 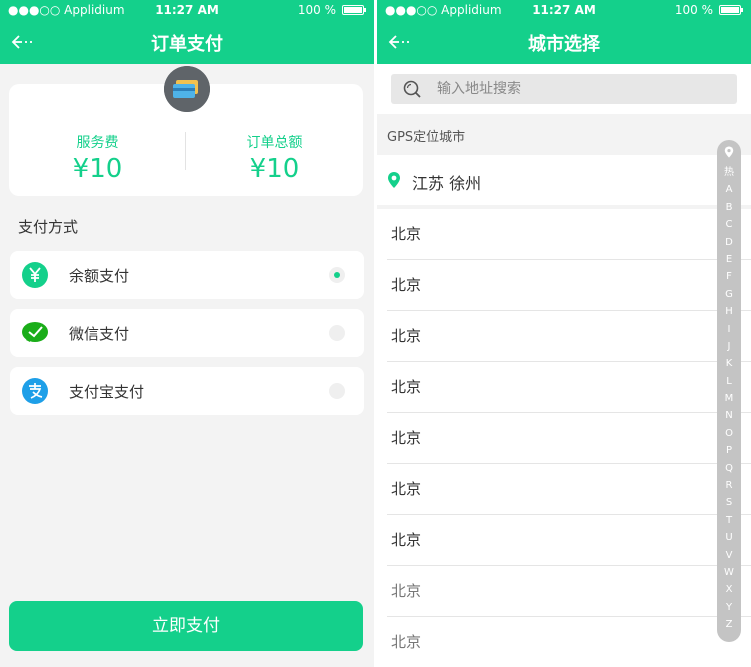 I want to click on index-letter: W, so click(x=729, y=572).